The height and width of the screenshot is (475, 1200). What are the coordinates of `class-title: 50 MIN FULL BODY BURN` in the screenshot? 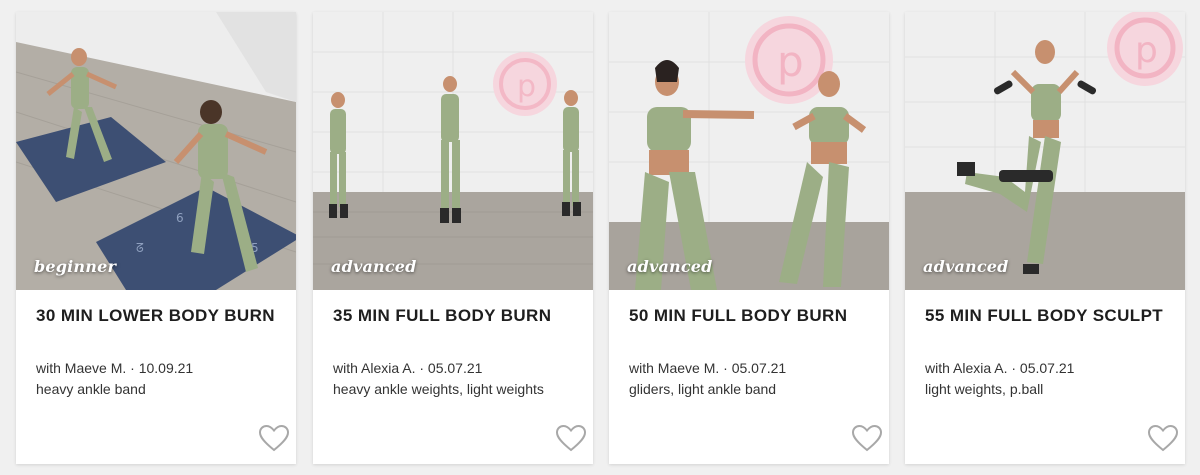 It's located at (753, 316).